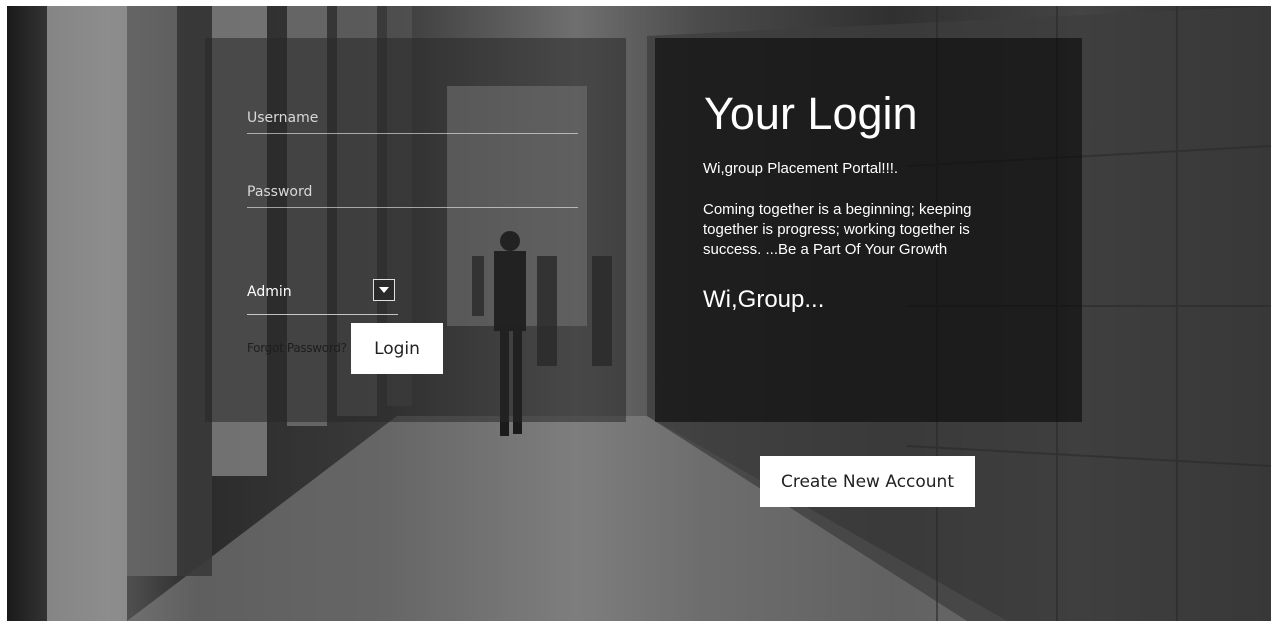 The image size is (1276, 621). Describe the element at coordinates (397, 348) in the screenshot. I see `login-button: Login` at that location.